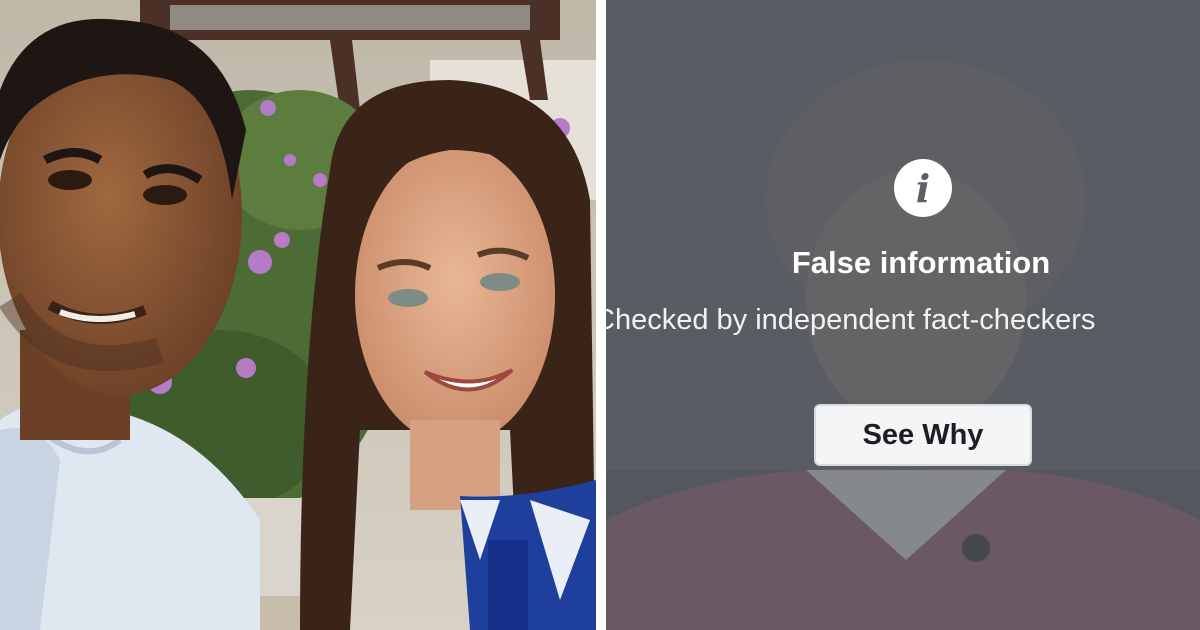 This screenshot has height=630, width=1200. Describe the element at coordinates (921, 262) in the screenshot. I see `false-information-title: False information` at that location.